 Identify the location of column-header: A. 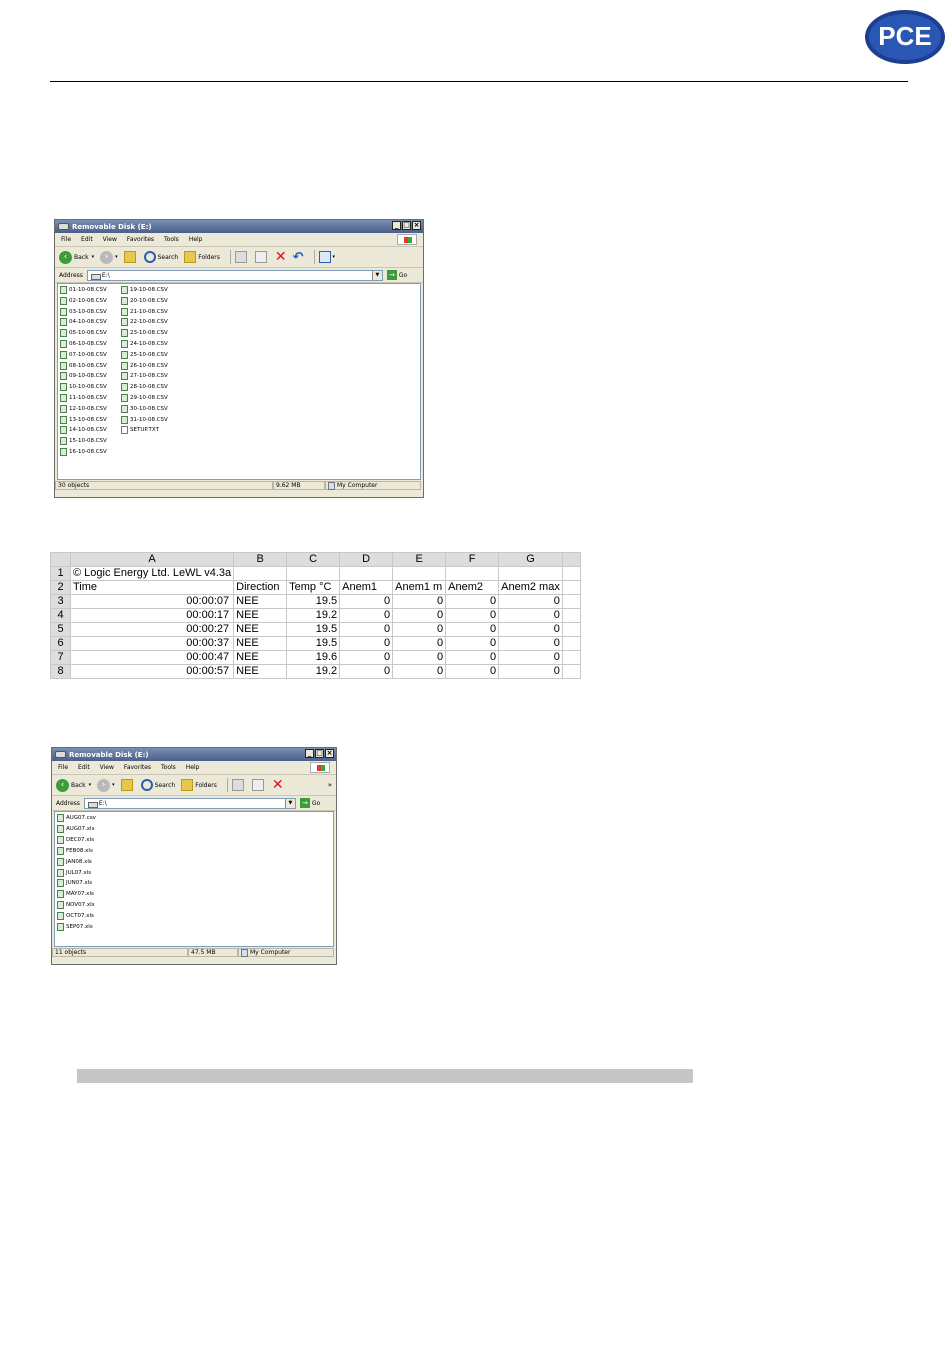
(152, 559).